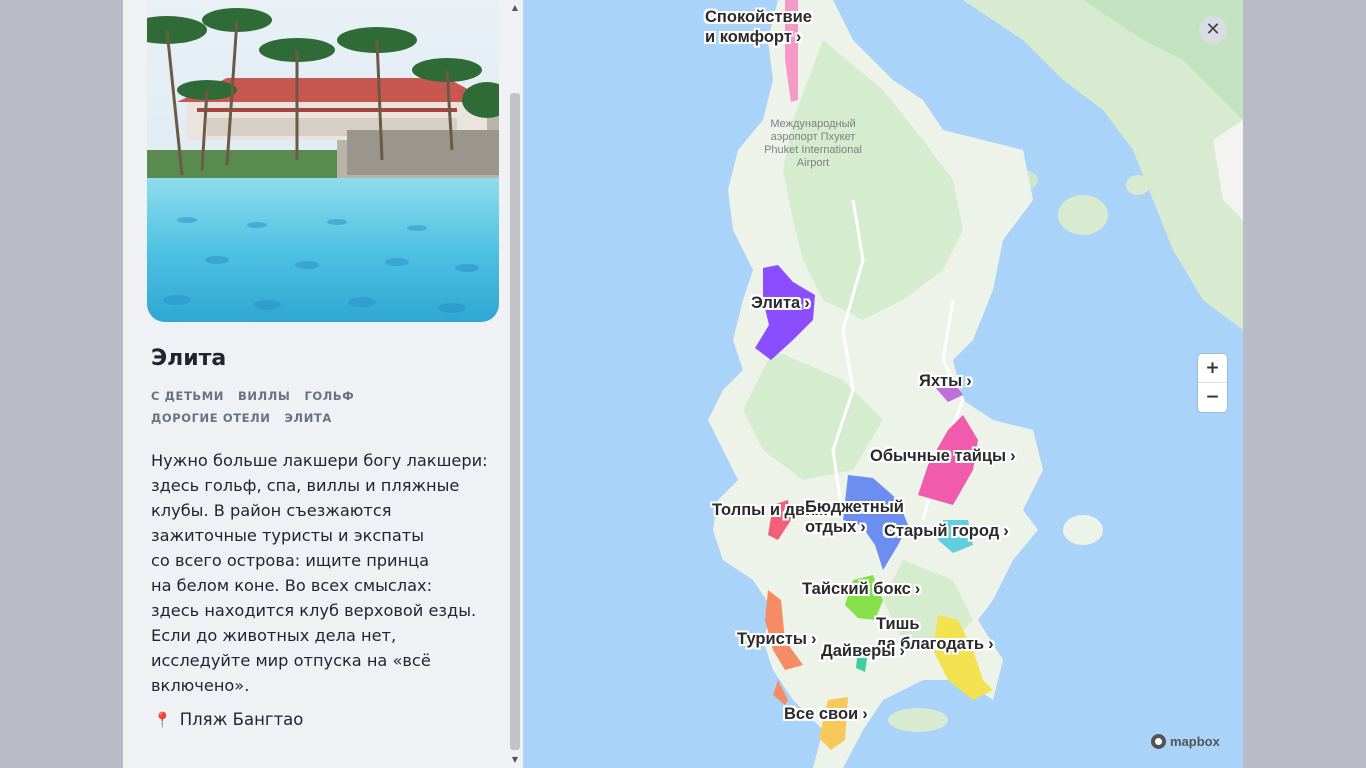 The height and width of the screenshot is (768, 1366). I want to click on scroll-down-arrow-icon: ▼, so click(515, 760).